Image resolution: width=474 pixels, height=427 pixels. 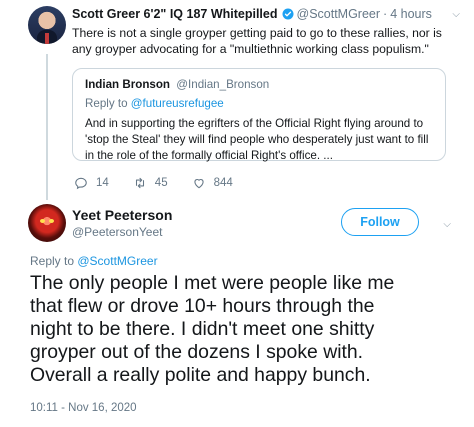 What do you see at coordinates (212, 183) in the screenshot?
I see `like-button: 844` at bounding box center [212, 183].